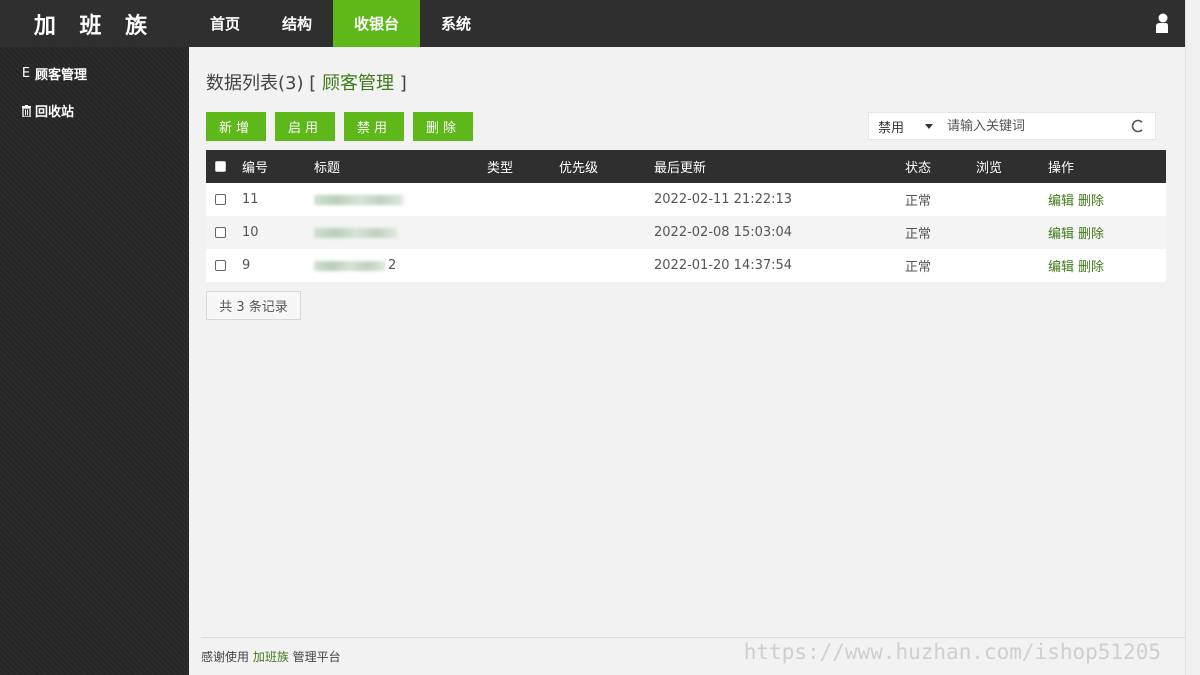 The height and width of the screenshot is (675, 1200). I want to click on status-select-value: 禁用, so click(891, 128).